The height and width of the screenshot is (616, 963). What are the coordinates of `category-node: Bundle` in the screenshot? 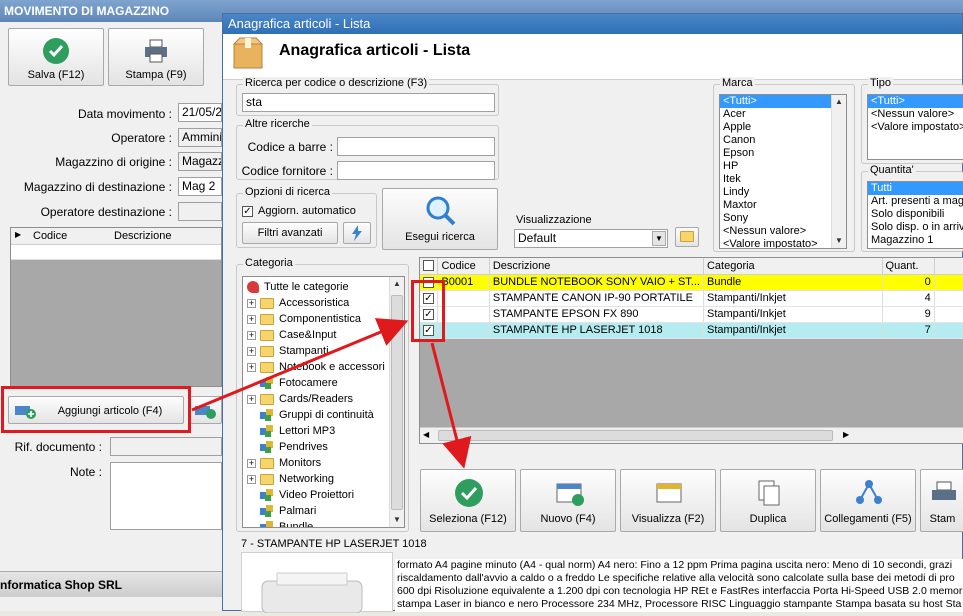 It's located at (280, 523).